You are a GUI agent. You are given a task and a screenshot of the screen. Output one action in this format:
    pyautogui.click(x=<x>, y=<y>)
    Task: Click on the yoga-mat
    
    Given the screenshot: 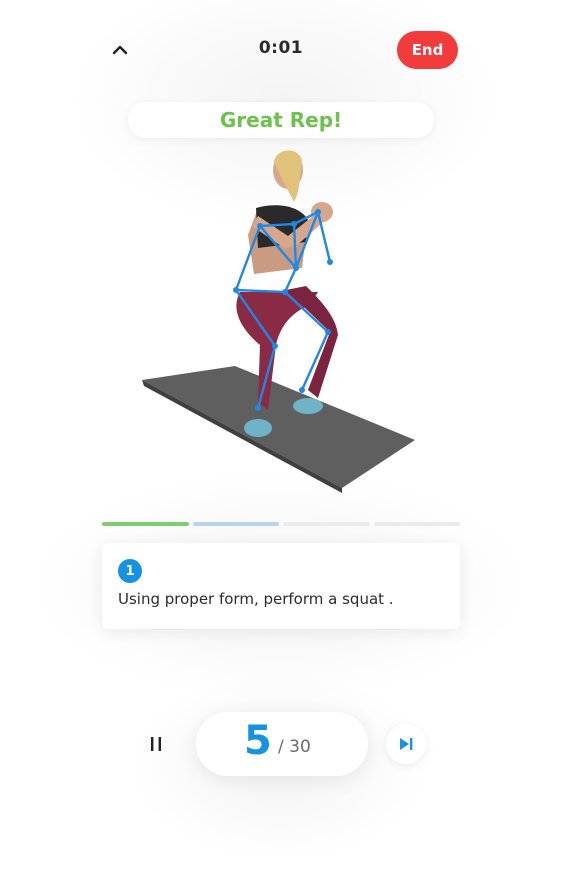 What is the action you would take?
    pyautogui.click(x=278, y=427)
    